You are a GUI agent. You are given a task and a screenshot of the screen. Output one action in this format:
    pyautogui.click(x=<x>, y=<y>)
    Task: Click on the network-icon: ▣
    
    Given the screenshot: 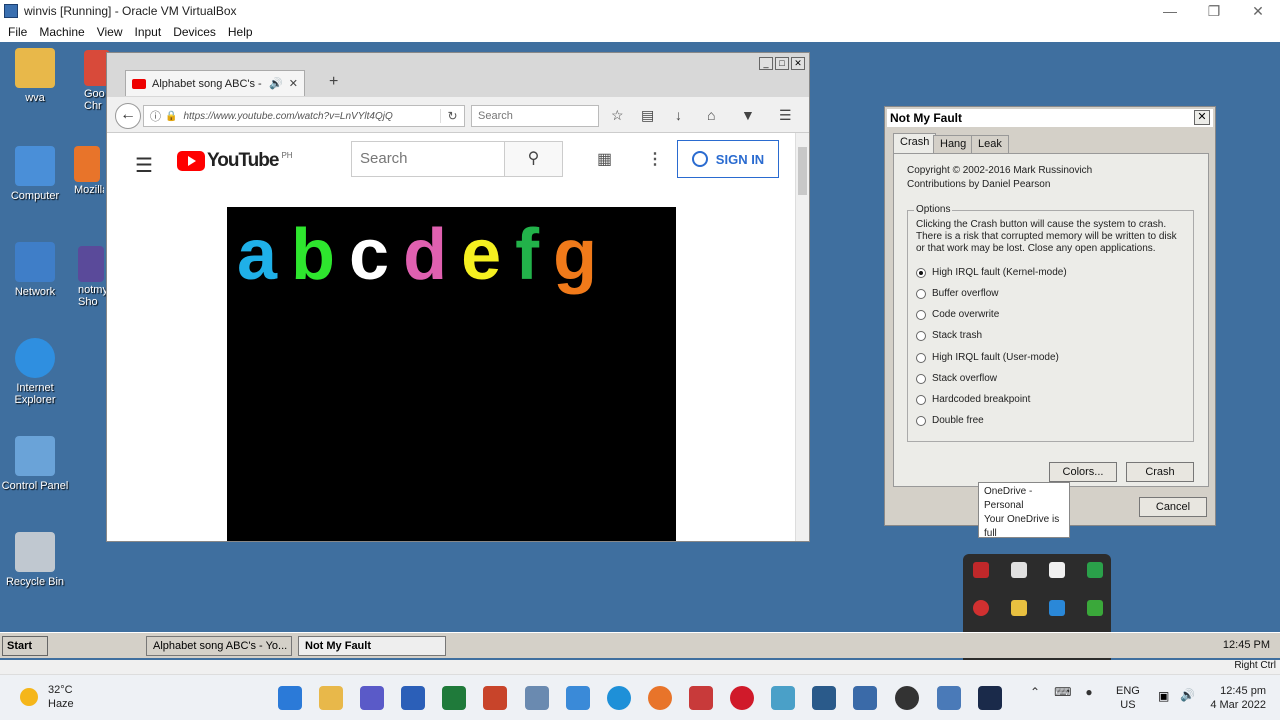 What is the action you would take?
    pyautogui.click(x=1163, y=696)
    